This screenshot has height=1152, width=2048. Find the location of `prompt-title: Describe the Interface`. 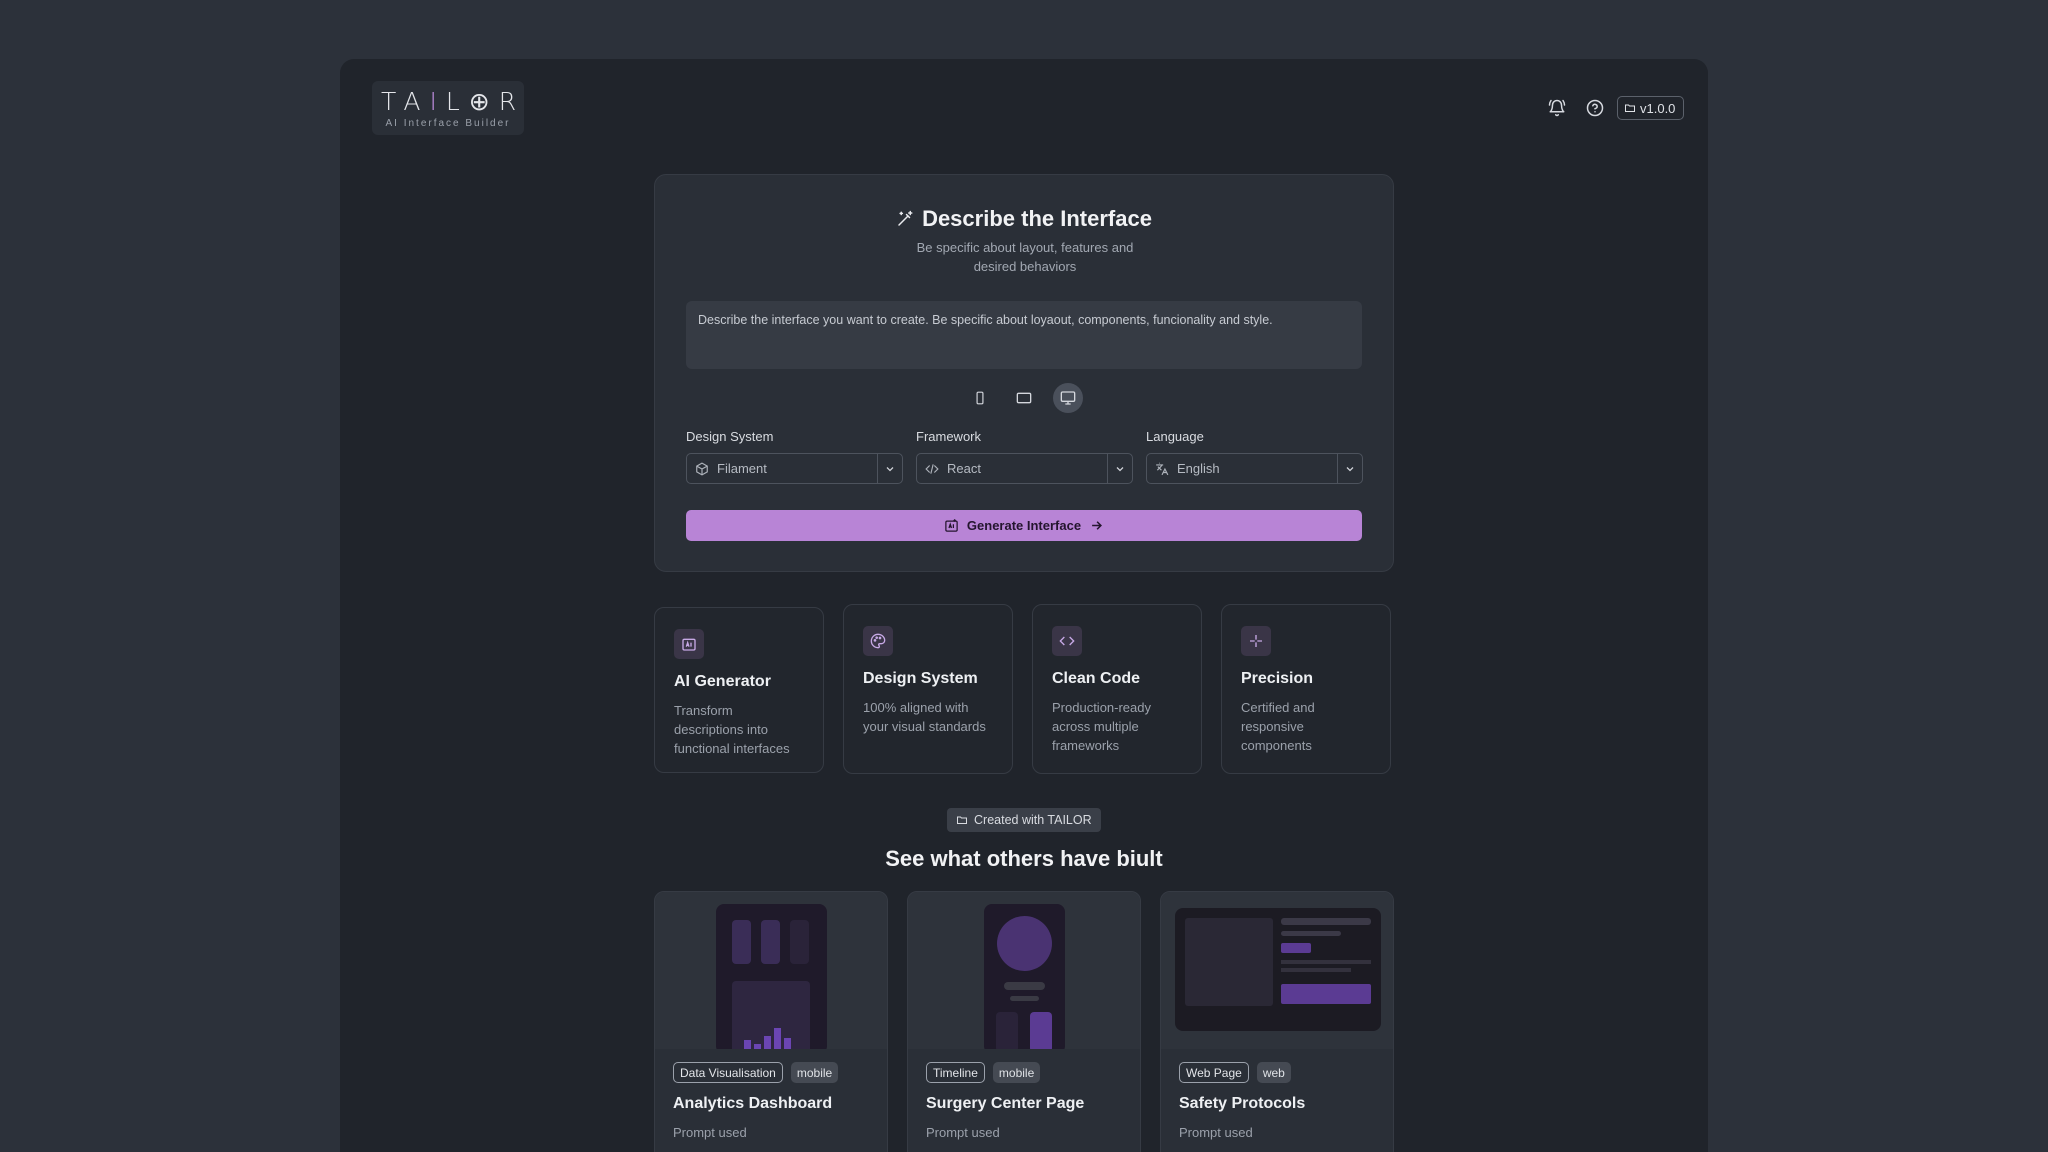

prompt-title: Describe the Interface is located at coordinates (1024, 219).